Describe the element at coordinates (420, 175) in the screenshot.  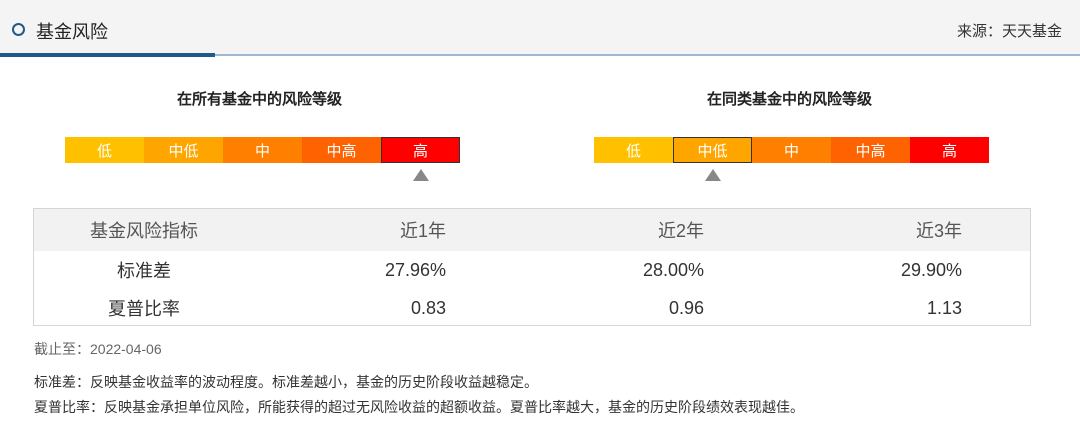
I see `all-funds-risk-pointer-icon` at that location.